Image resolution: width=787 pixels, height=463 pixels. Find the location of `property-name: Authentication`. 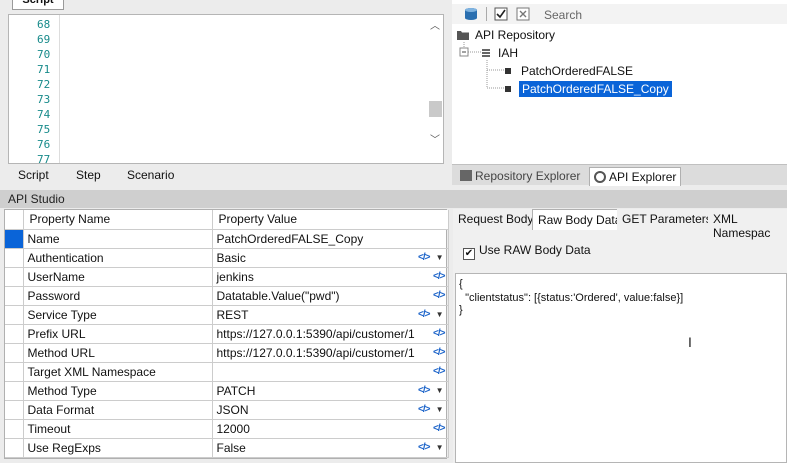

property-name: Authentication is located at coordinates (118, 258).